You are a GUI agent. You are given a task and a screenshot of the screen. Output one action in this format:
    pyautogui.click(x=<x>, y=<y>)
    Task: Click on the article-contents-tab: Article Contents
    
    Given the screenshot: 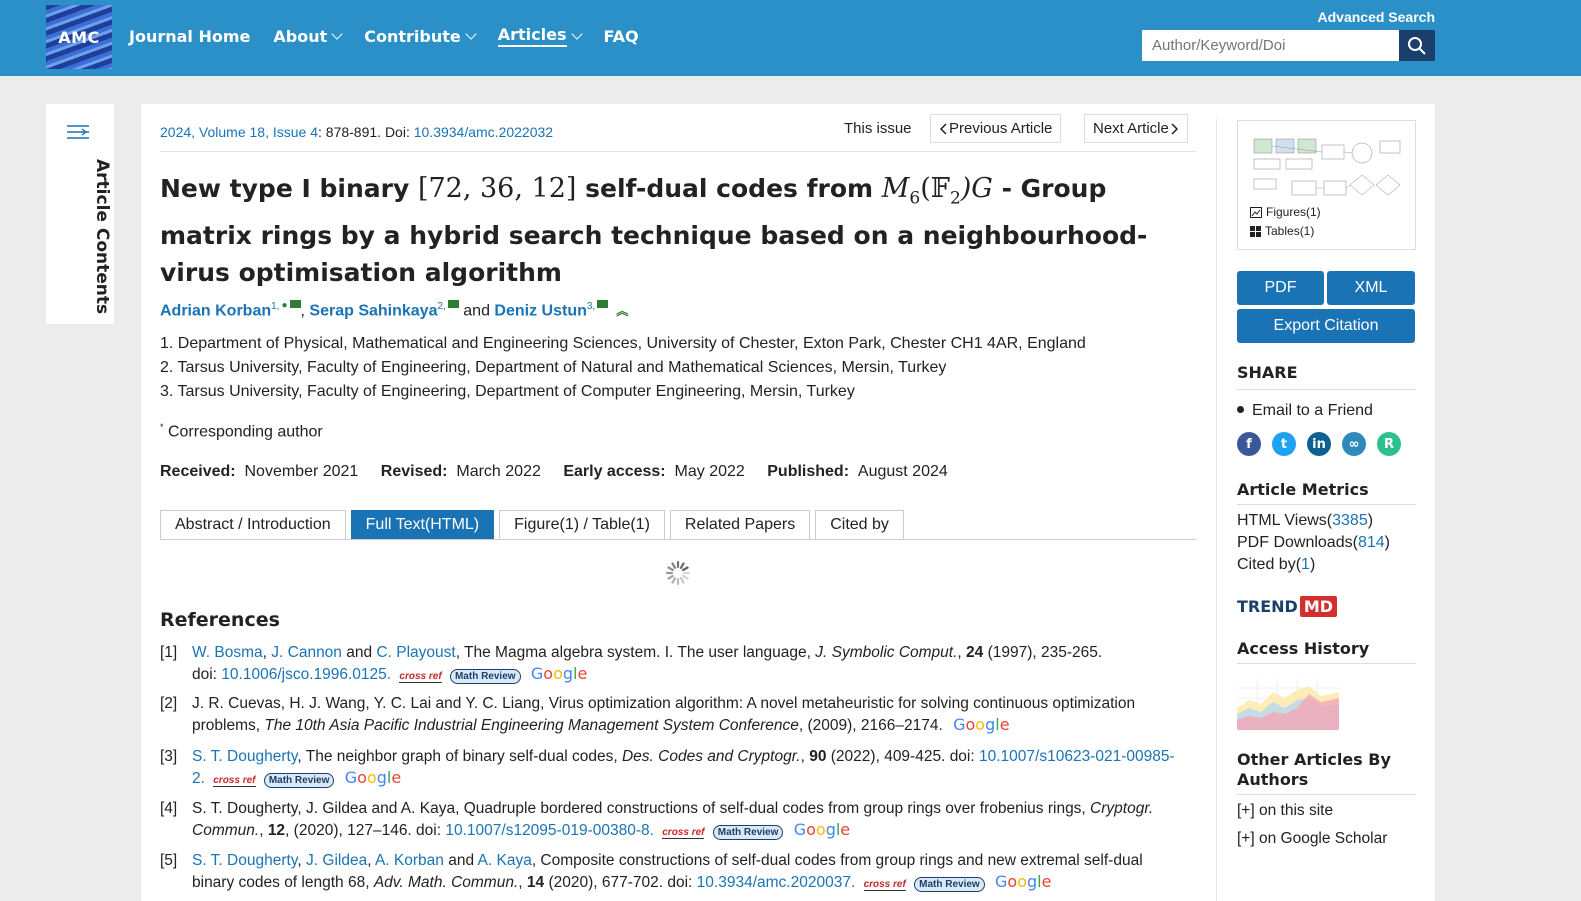 What is the action you would take?
    pyautogui.click(x=80, y=214)
    